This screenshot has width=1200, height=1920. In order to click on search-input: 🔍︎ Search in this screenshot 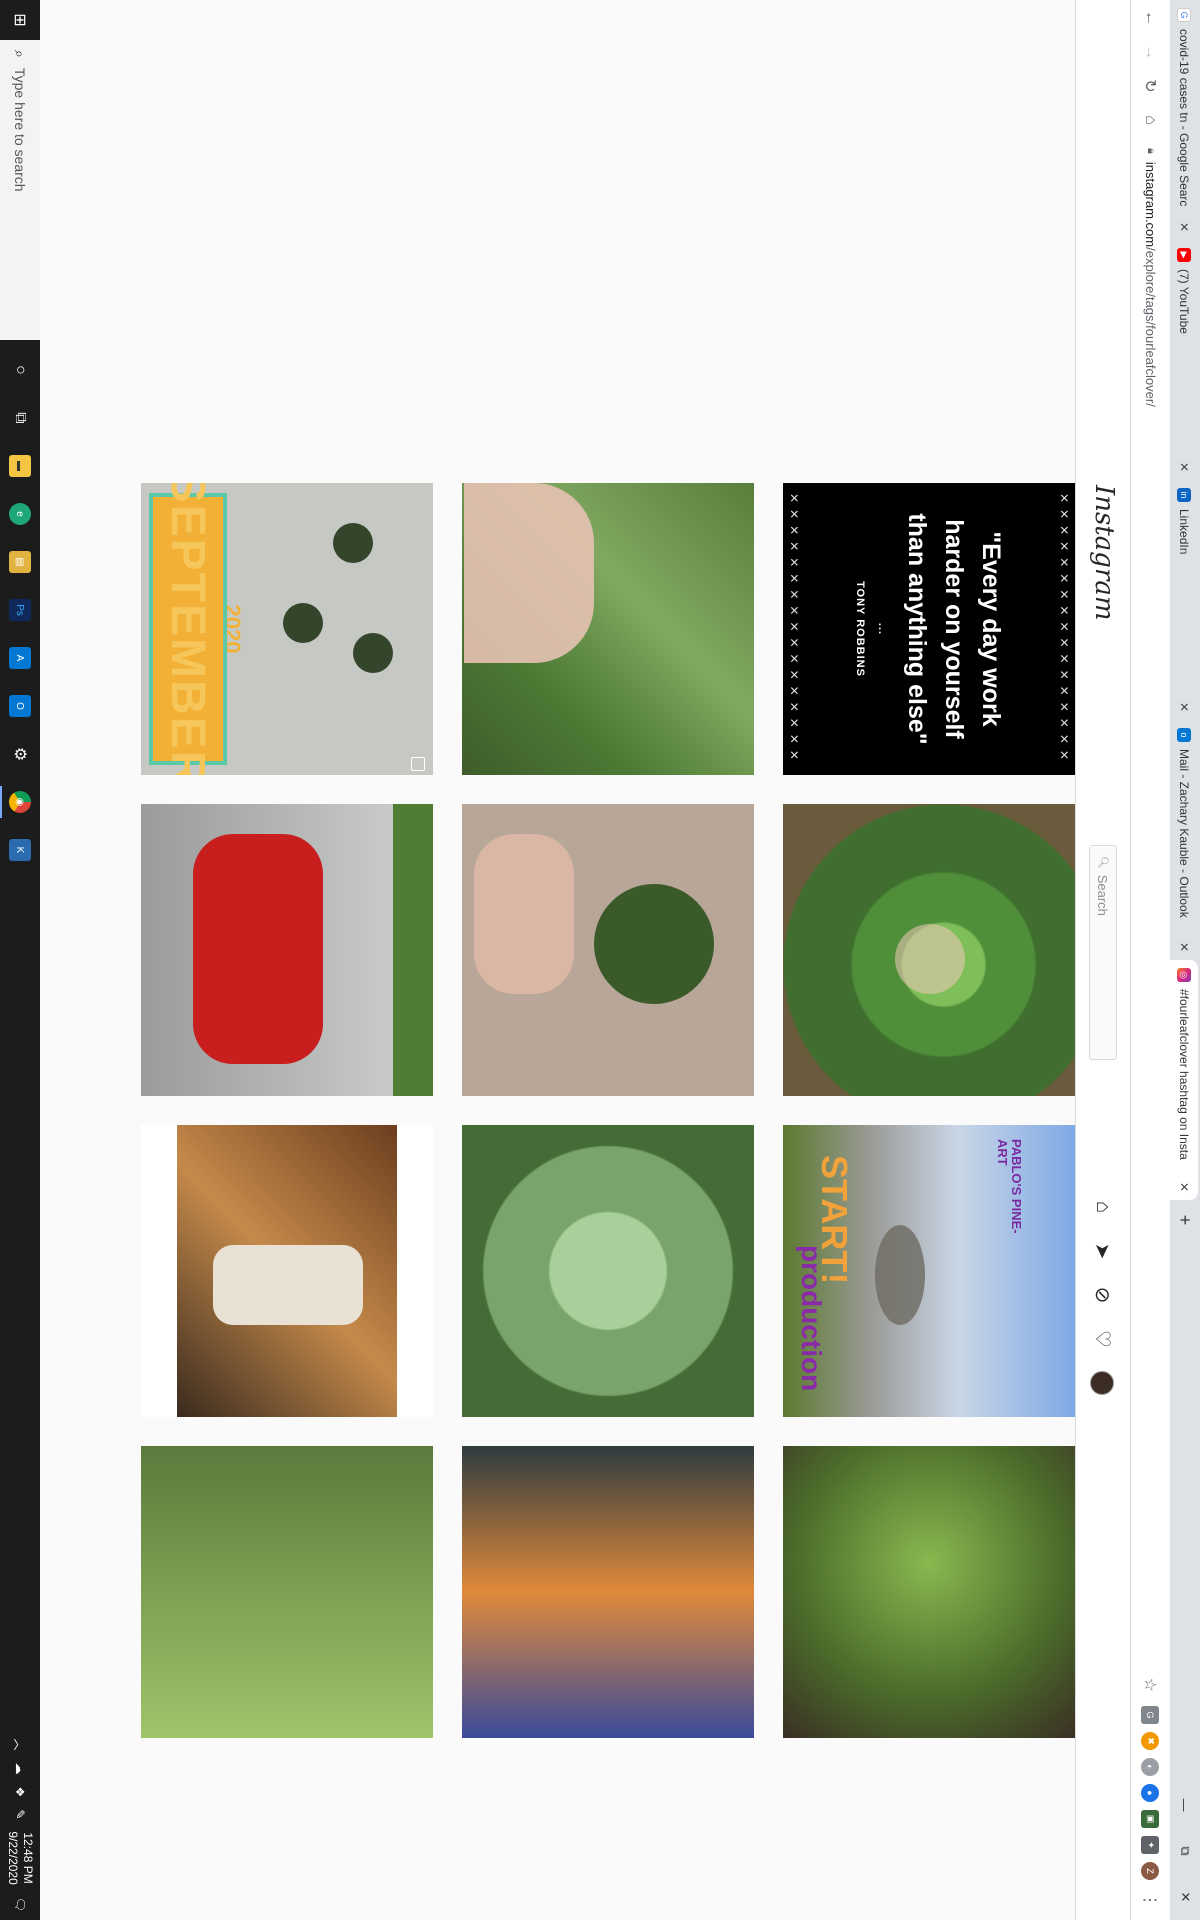, I will do `click(1103, 952)`.